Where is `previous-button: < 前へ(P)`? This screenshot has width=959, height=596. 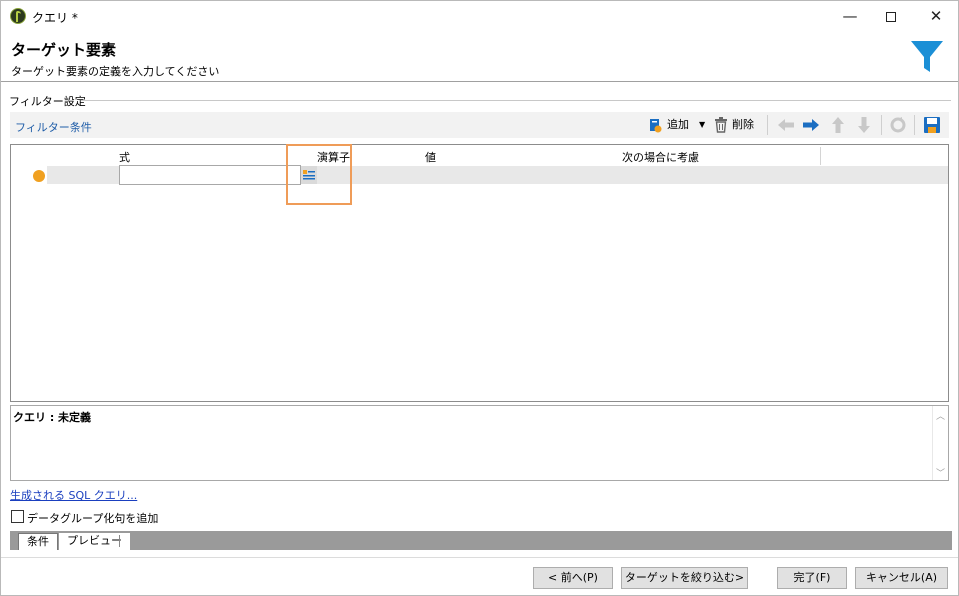
previous-button: < 前へ(P) is located at coordinates (573, 578).